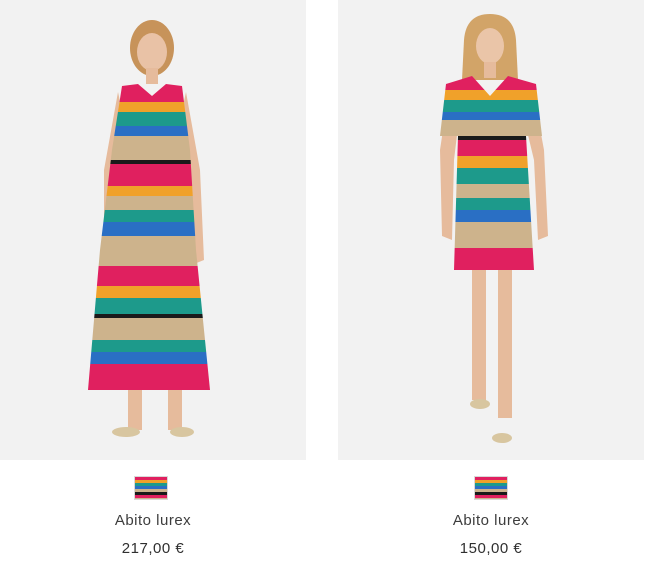 The height and width of the screenshot is (570, 649). Describe the element at coordinates (153, 548) in the screenshot. I see `product-price: 217,00 €` at that location.